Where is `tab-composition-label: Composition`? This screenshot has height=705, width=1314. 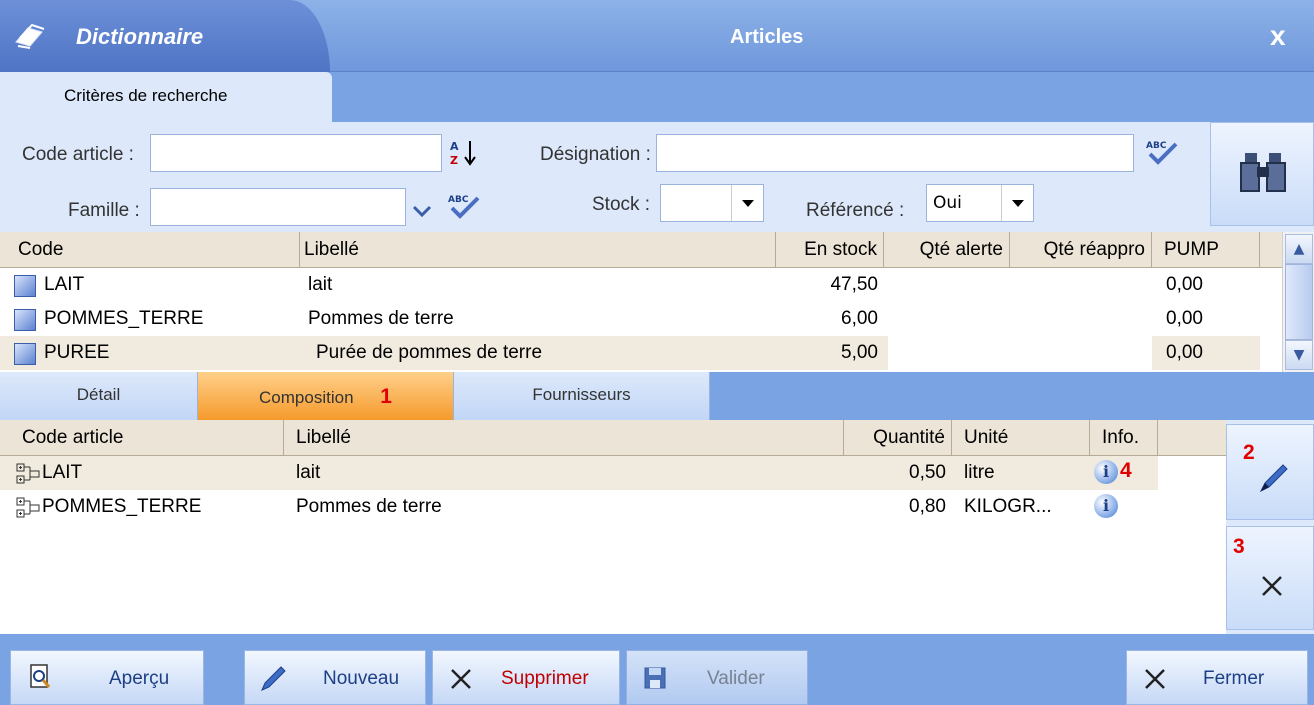 tab-composition-label: Composition is located at coordinates (306, 397).